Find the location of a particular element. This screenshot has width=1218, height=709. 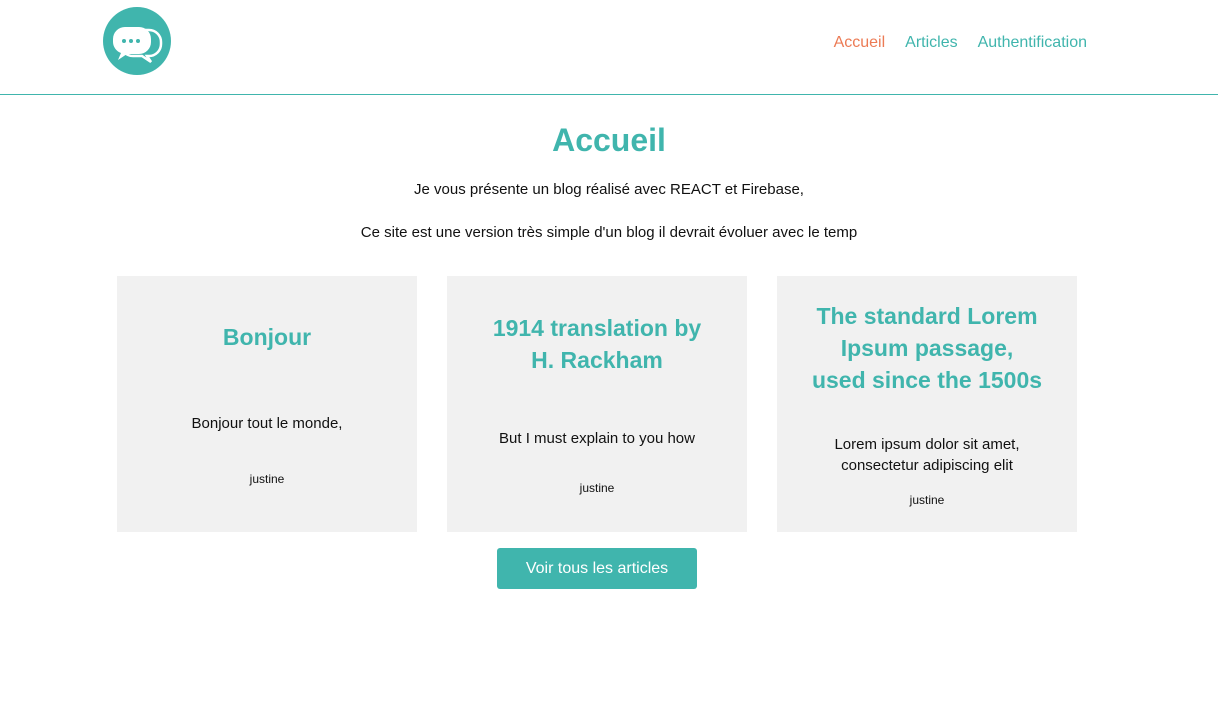

logo is located at coordinates (137, 41).